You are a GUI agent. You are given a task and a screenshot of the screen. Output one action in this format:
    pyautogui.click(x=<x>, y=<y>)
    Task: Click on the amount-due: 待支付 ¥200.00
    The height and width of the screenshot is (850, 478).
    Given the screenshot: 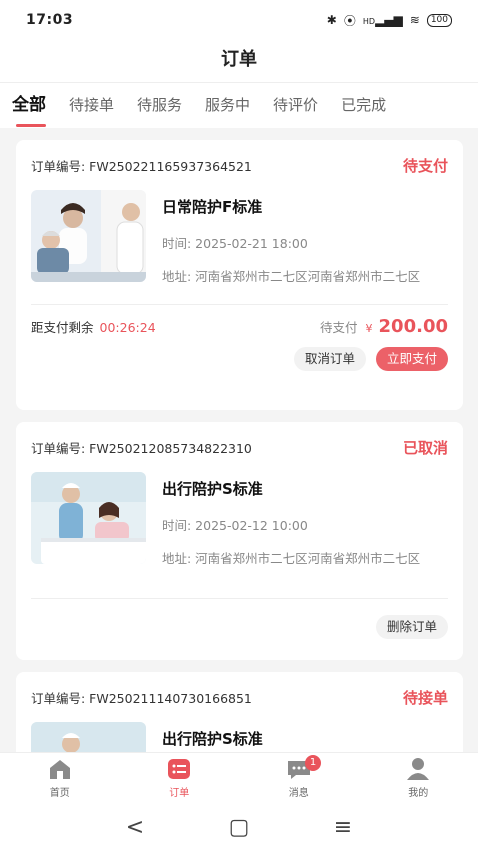 What is the action you would take?
    pyautogui.click(x=384, y=326)
    